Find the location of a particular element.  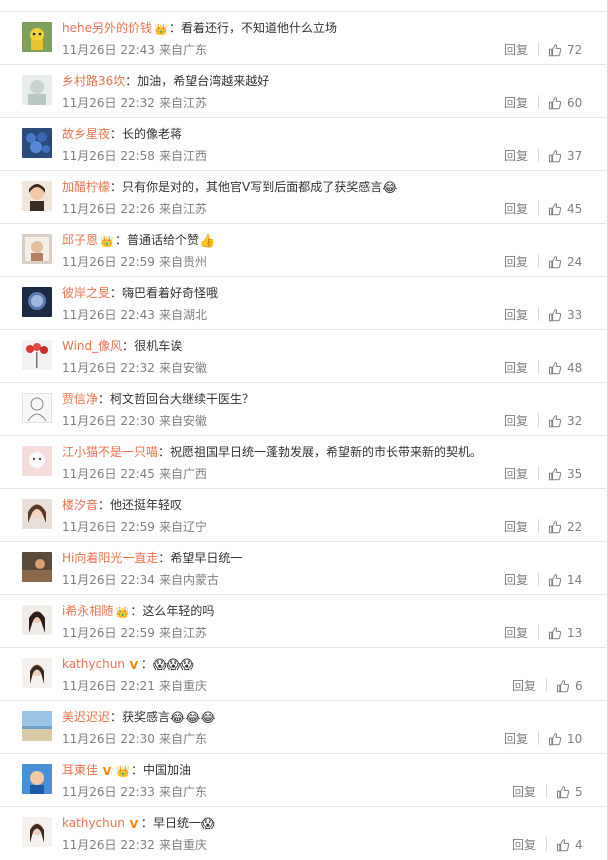

like-button: 60 is located at coordinates (565, 103).